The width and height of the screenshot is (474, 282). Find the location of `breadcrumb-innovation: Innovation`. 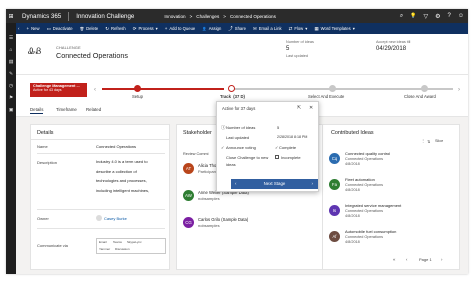

breadcrumb-innovation: Innovation is located at coordinates (174, 16).